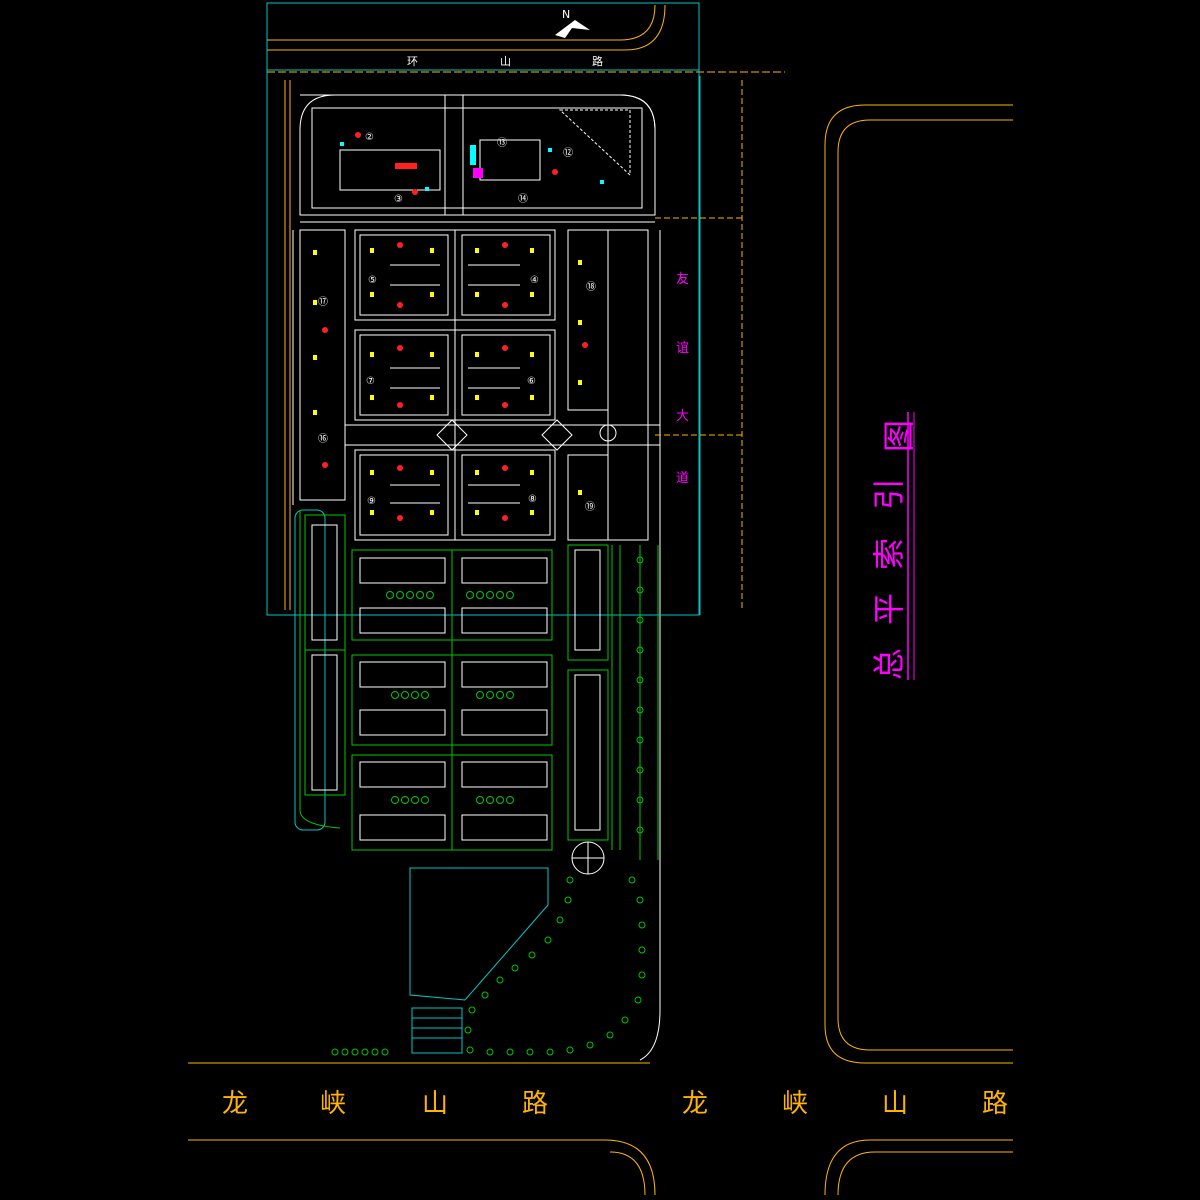  What do you see at coordinates (889, 609) in the screenshot?
I see `title-char: 平` at bounding box center [889, 609].